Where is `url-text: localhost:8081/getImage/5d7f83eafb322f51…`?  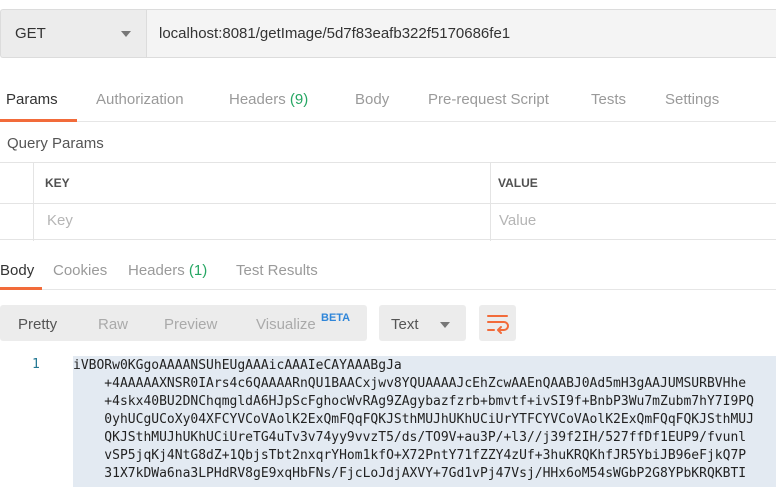 url-text: localhost:8081/getImage/5d7f83eafb322f51… is located at coordinates (335, 33).